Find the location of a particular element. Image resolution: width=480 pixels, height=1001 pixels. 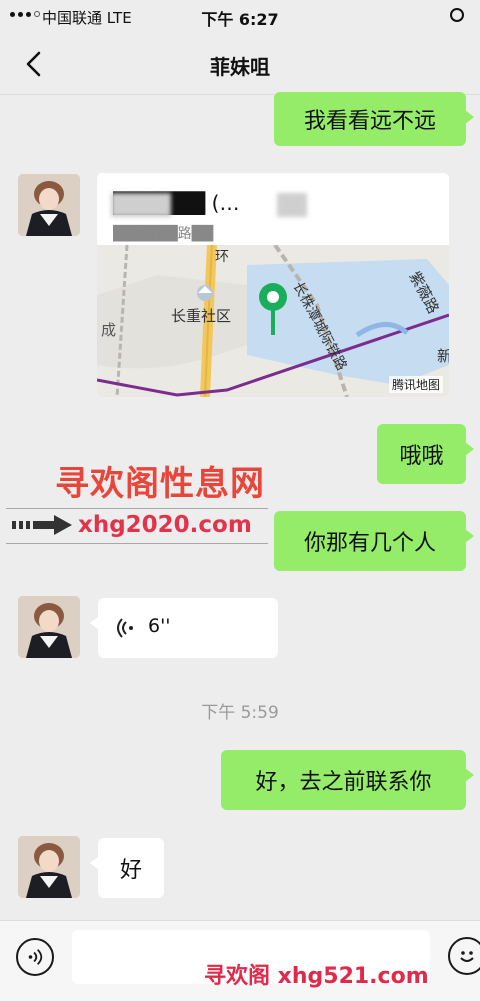

message-text: 哦哦 is located at coordinates (421, 456).